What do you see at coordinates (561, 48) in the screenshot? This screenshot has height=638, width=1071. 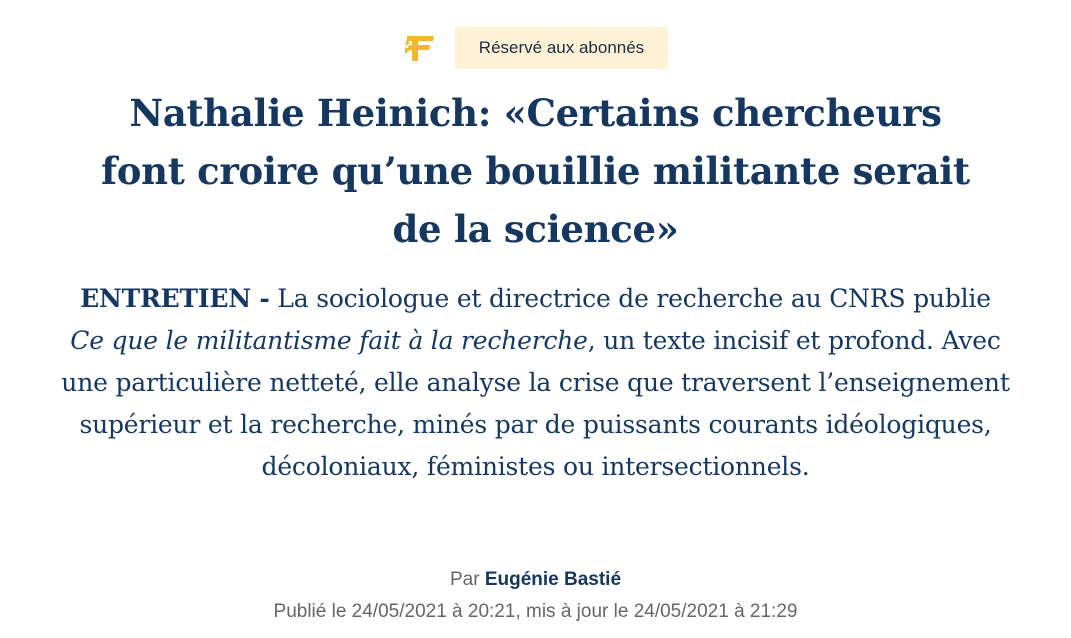 I see `subscriber-only-badge: Réservé aux abonnés` at bounding box center [561, 48].